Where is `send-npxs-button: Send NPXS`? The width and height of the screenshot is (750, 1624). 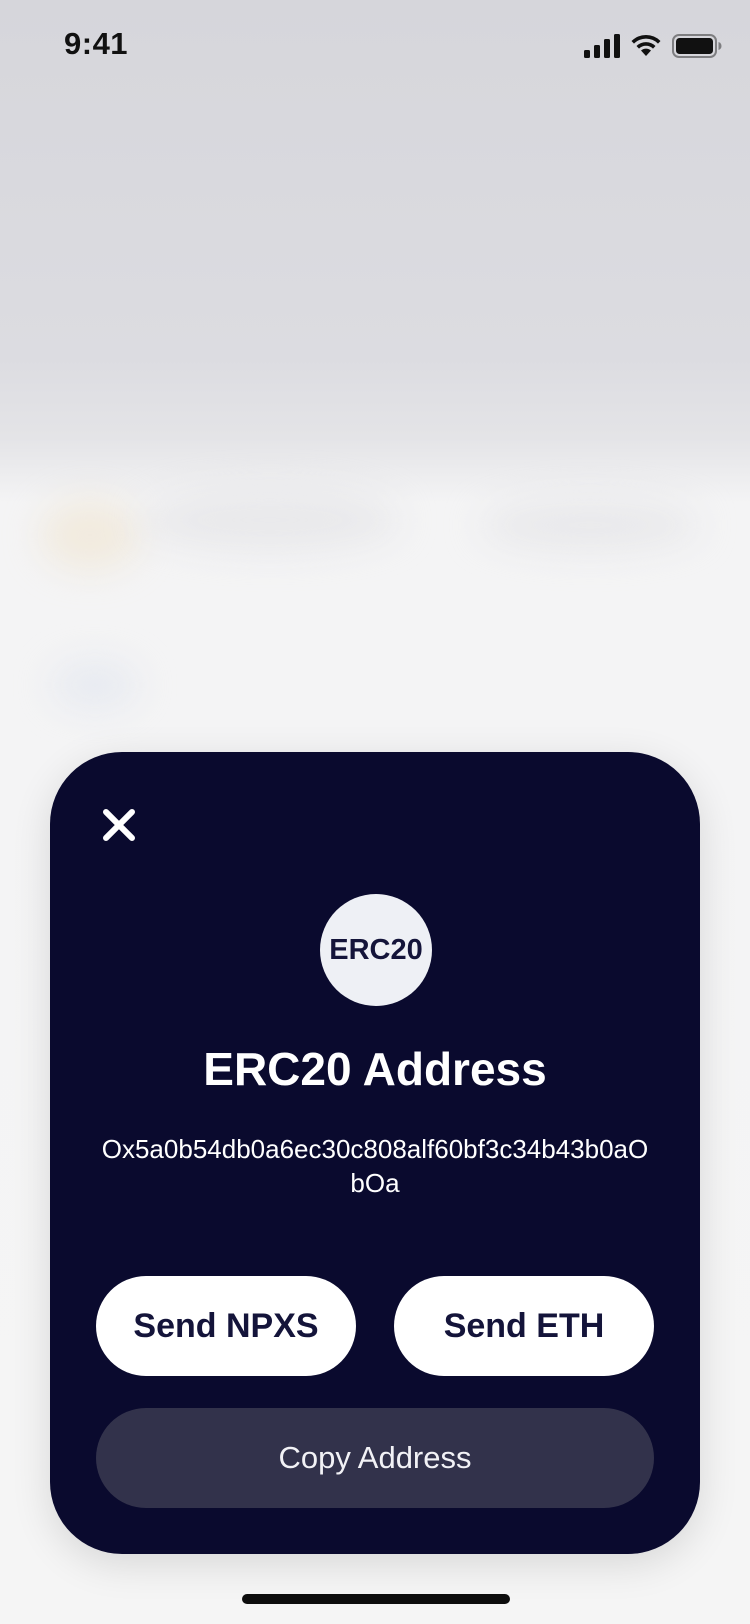 send-npxs-button: Send NPXS is located at coordinates (226, 1326).